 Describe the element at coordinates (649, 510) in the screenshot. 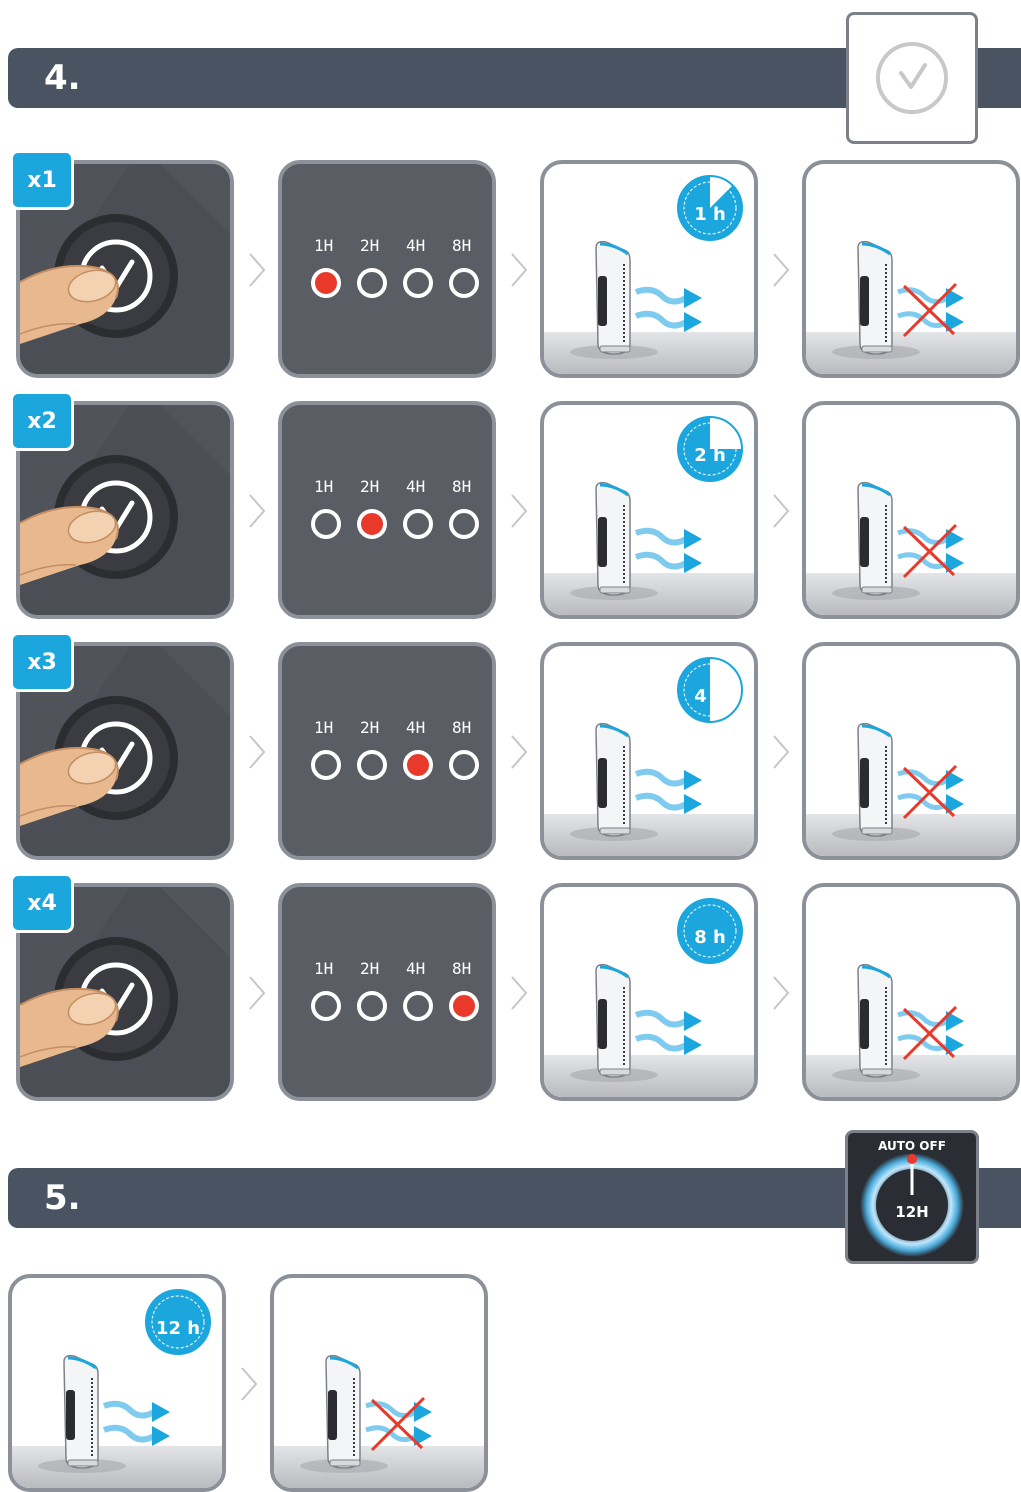

I see `heater-running-tile: 2 h` at that location.